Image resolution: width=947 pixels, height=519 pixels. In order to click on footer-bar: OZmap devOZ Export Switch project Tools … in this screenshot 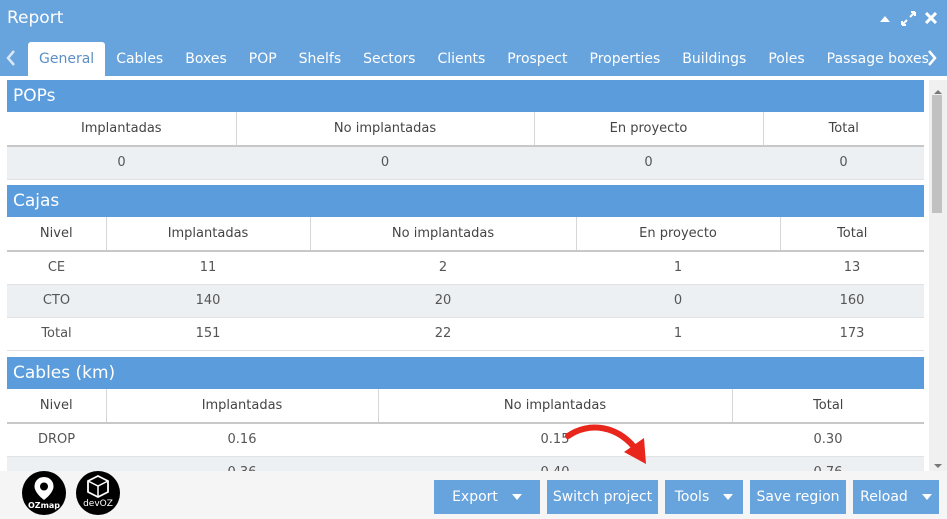, I will do `click(473, 495)`.